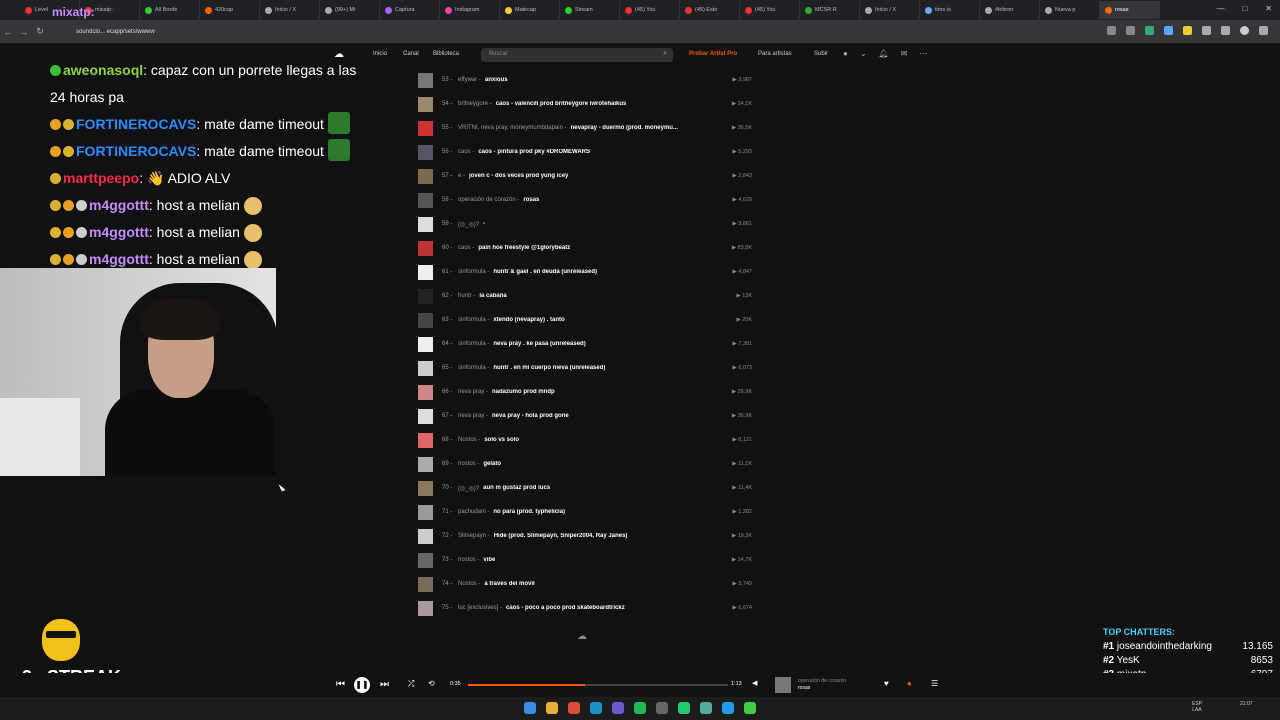 This screenshot has height=720, width=1280. Describe the element at coordinates (484, 224) in the screenshot. I see `track-title: -` at that location.